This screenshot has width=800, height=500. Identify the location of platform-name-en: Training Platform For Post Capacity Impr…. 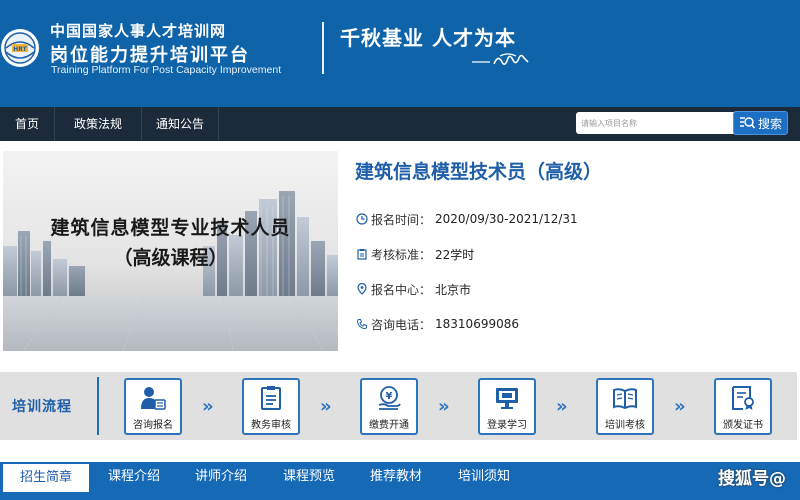
(166, 70).